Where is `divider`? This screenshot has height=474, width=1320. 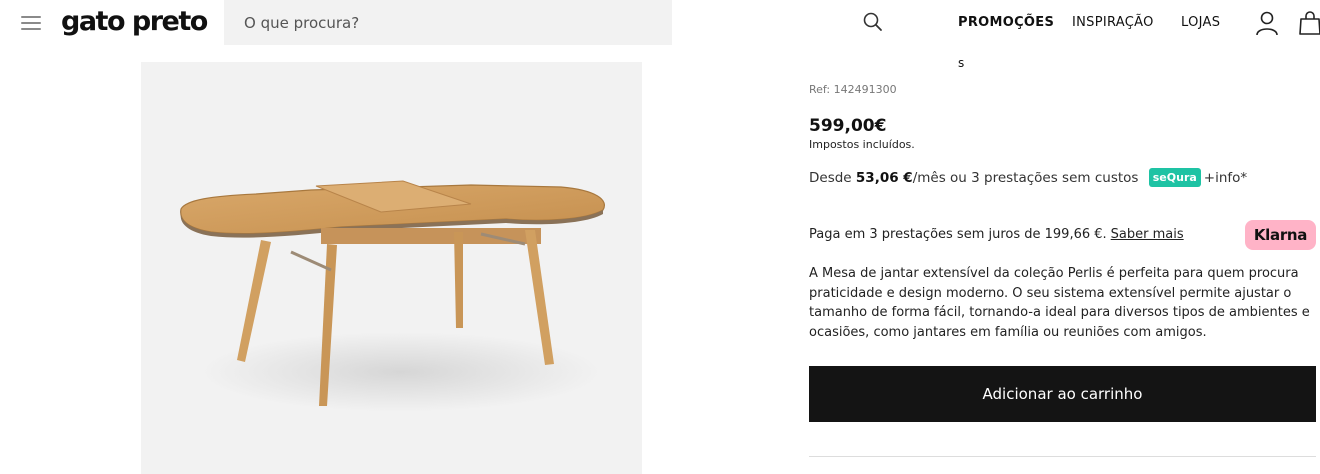
divider is located at coordinates (1062, 456).